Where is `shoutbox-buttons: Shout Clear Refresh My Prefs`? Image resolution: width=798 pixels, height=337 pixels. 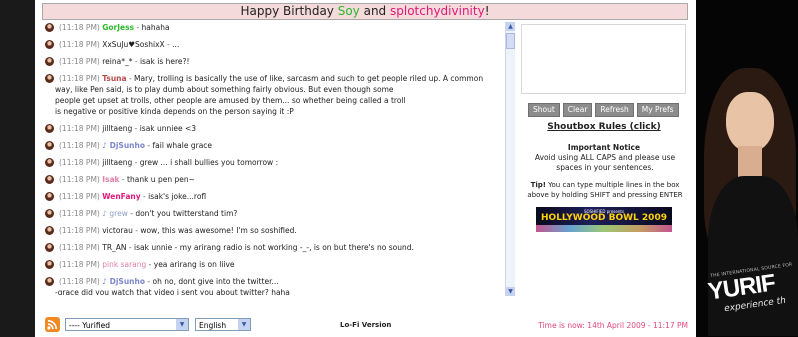
shoutbox-buttons: Shout Clear Refresh My Prefs is located at coordinates (605, 107).